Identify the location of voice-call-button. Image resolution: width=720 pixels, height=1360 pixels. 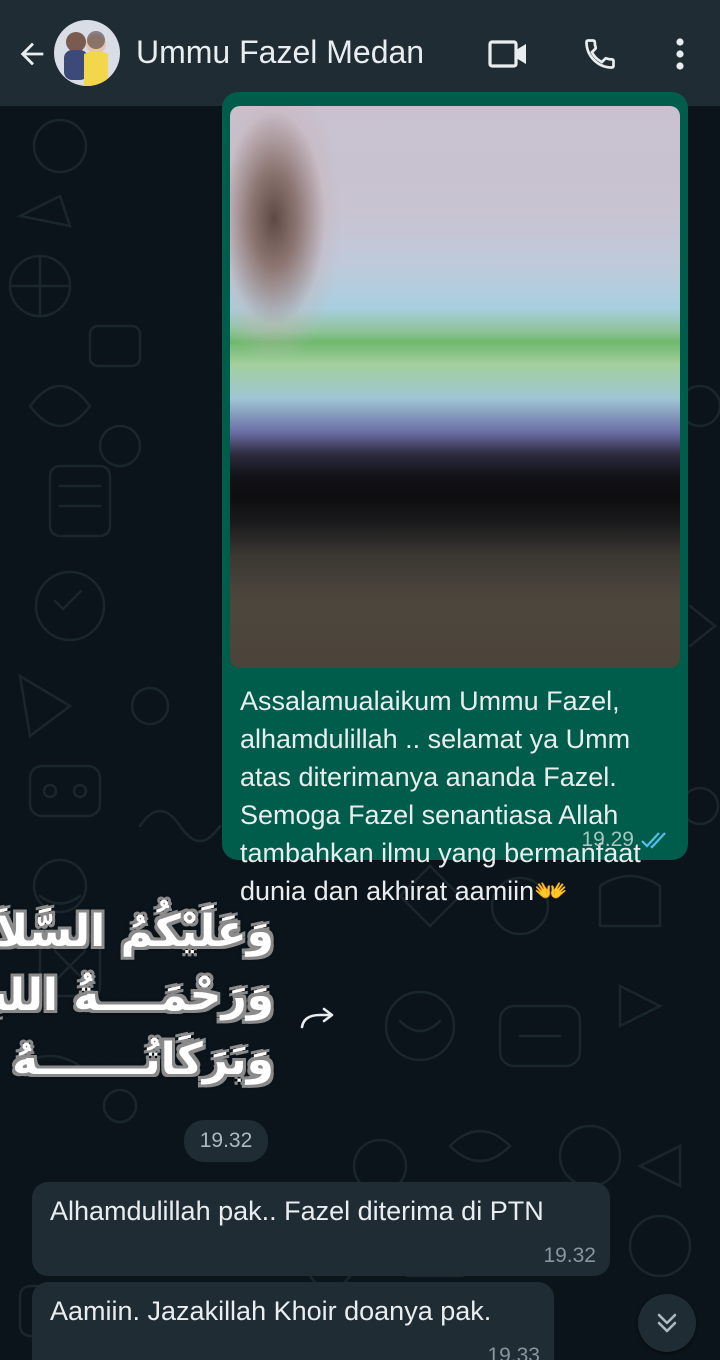
(600, 54).